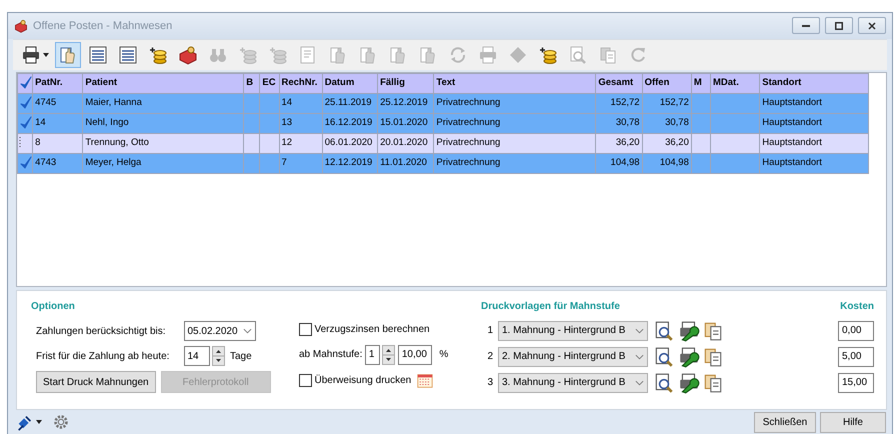  What do you see at coordinates (350, 83) in the screenshot?
I see `column-header: Datum` at bounding box center [350, 83].